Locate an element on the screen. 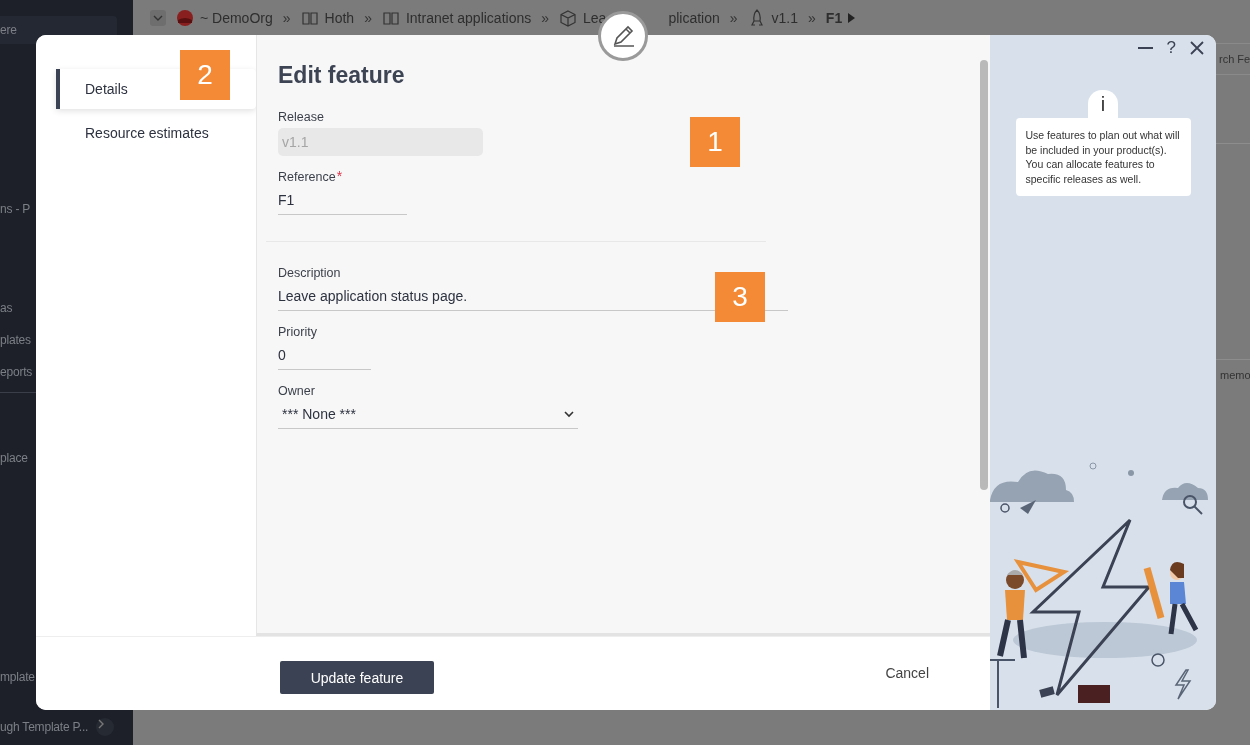 The height and width of the screenshot is (745, 1250). sidebar-item: mplate is located at coordinates (17, 677).